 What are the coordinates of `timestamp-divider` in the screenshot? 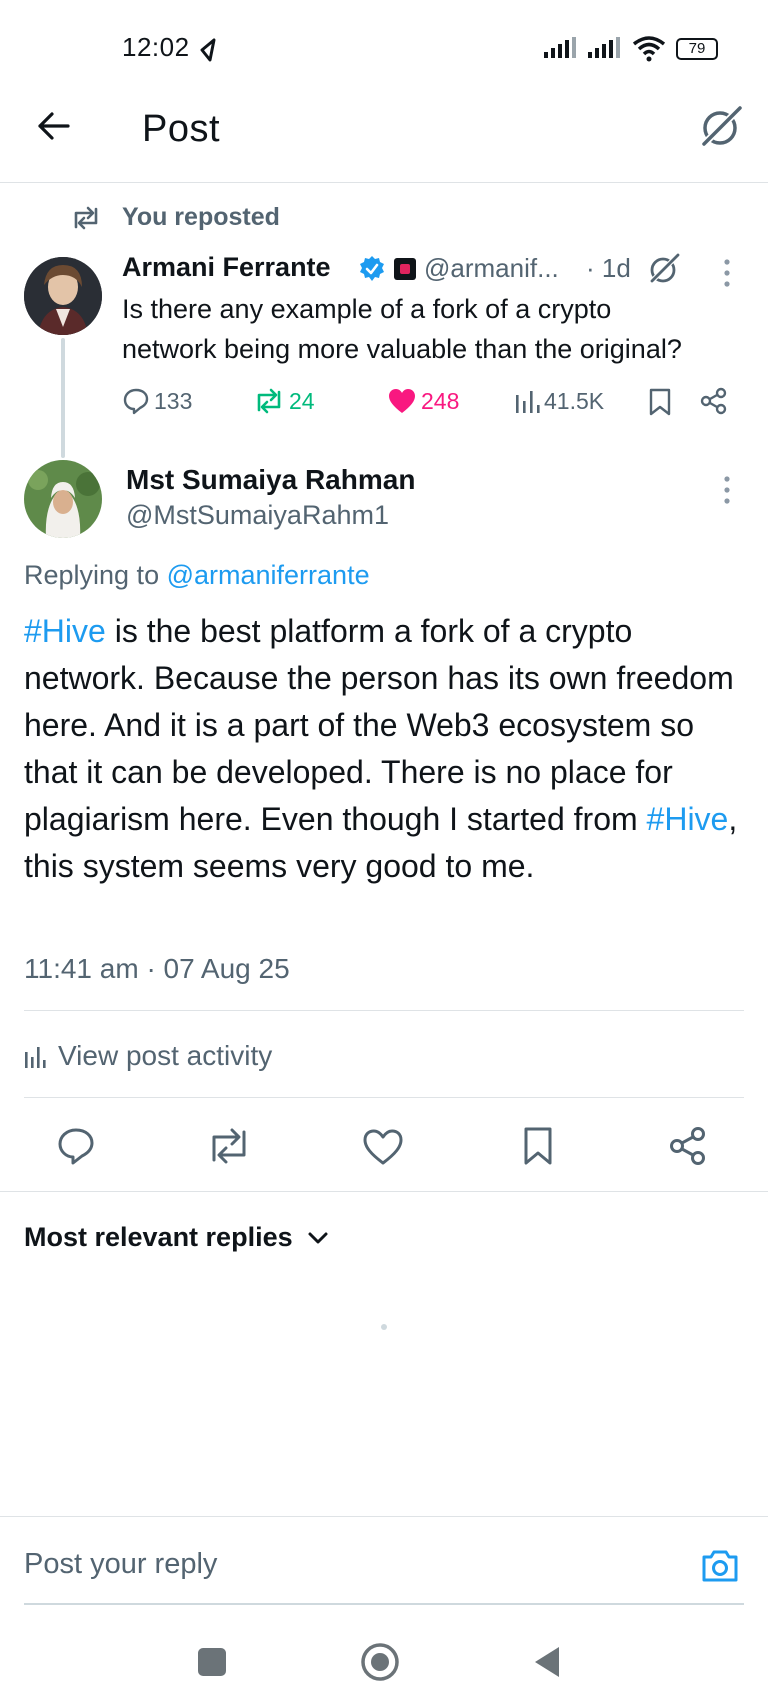 It's located at (384, 1010).